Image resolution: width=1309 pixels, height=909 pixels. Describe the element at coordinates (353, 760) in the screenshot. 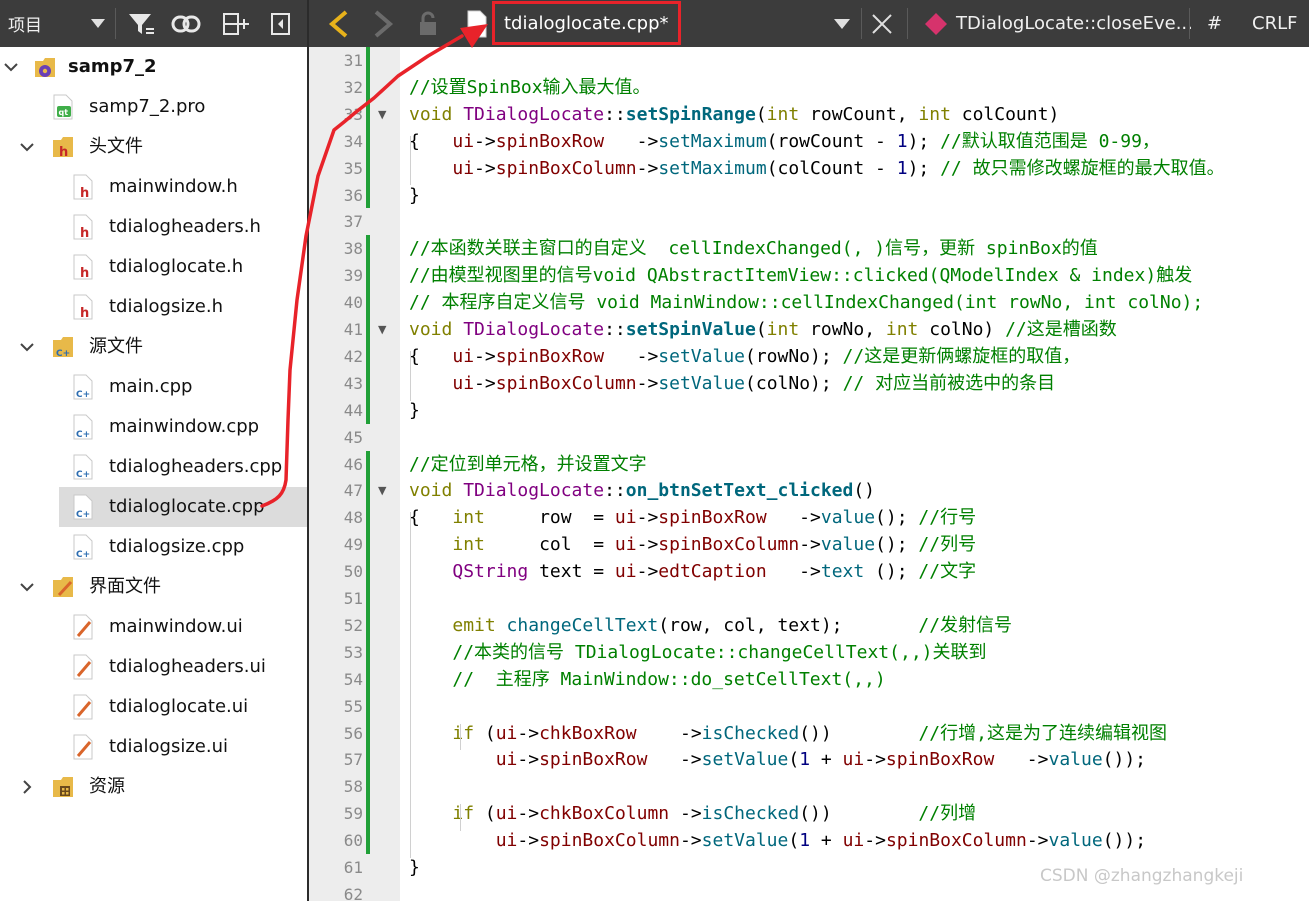

I see `line-number: 57` at that location.